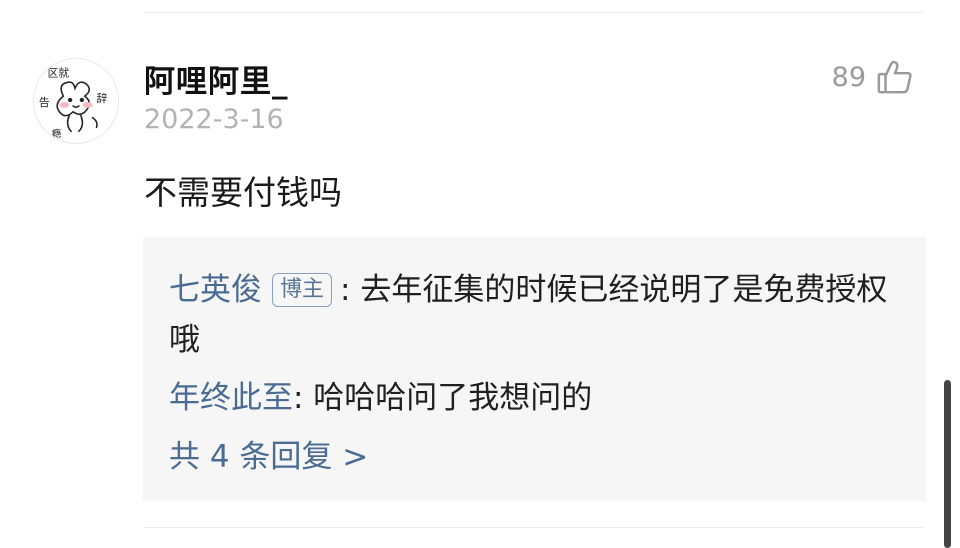 Image resolution: width=960 pixels, height=548 pixels. Describe the element at coordinates (243, 192) in the screenshot. I see `comment-text: 不需要付钱吗` at that location.